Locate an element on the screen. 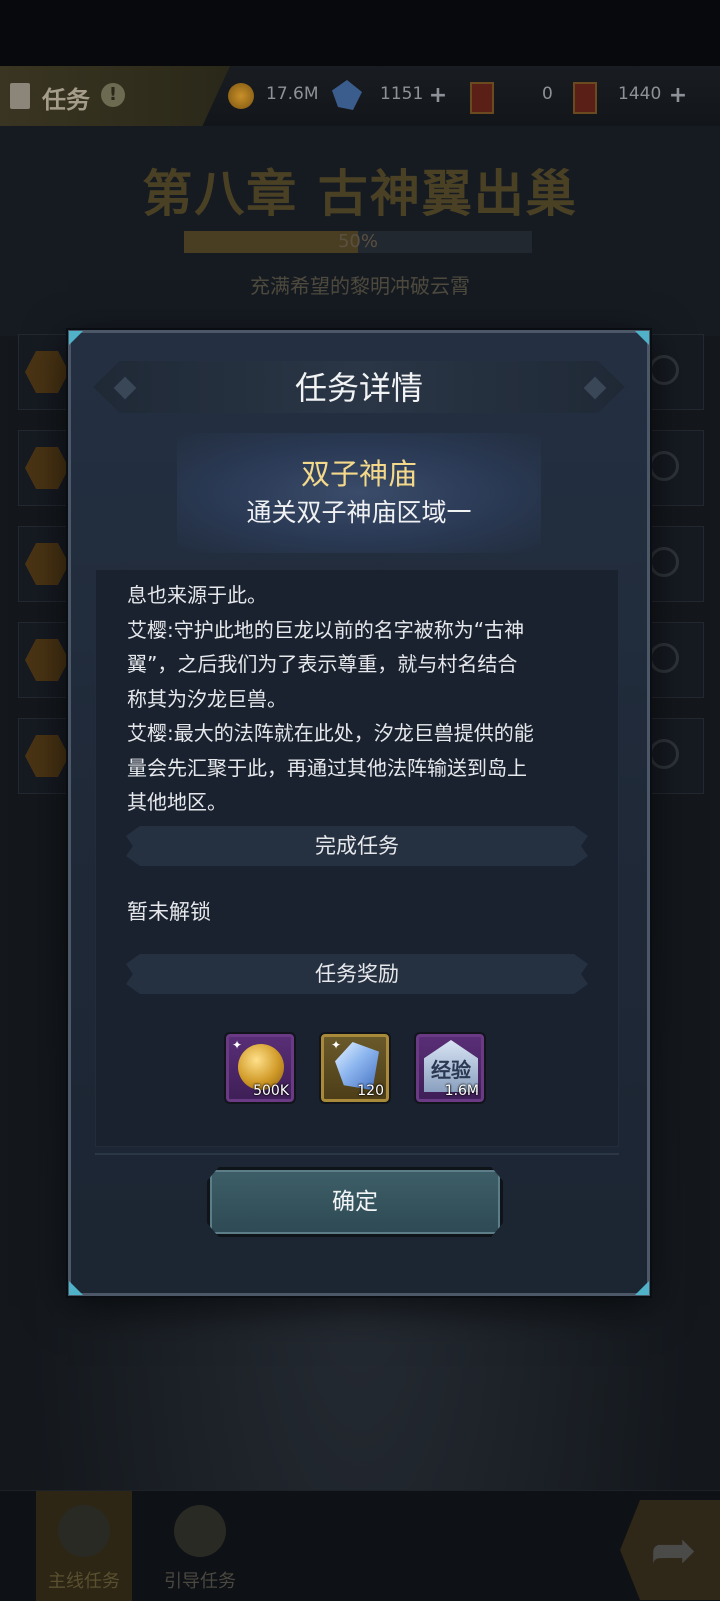  reward-crystal: ✦ 120 is located at coordinates (355, 1068).